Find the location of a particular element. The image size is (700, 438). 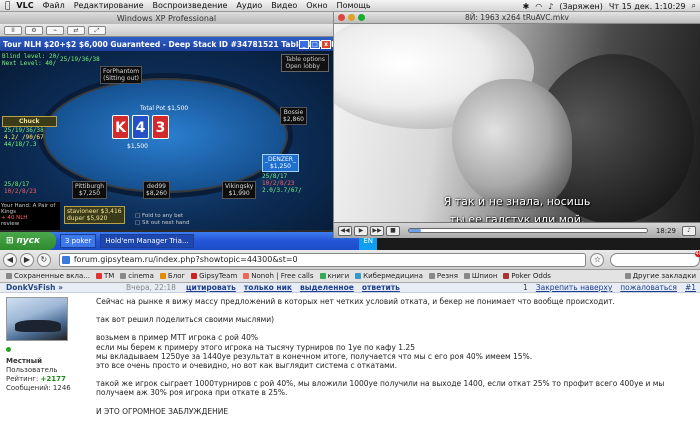

clock: Чт 15 дек. 1:10:29 is located at coordinates (647, 6).